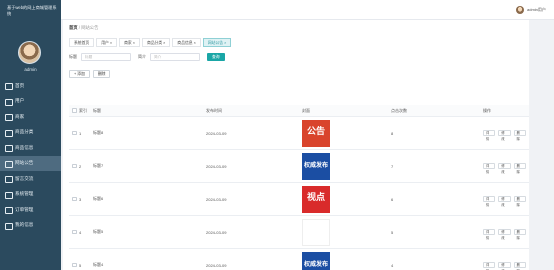  Describe the element at coordinates (214, 110) in the screenshot. I see `column-header-date: 发布时间` at that location.